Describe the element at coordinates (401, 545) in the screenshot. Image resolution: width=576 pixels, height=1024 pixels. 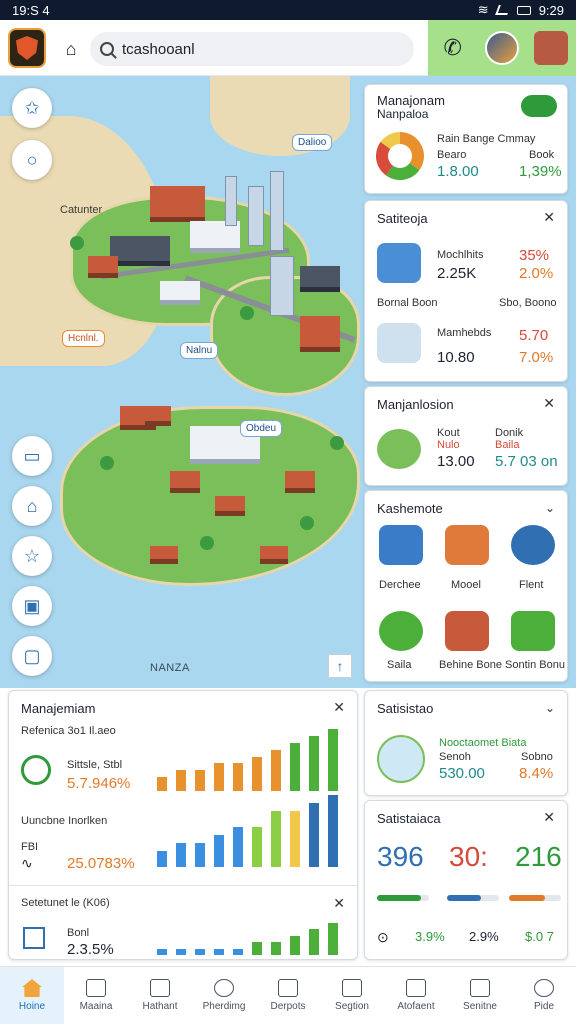
I see `building-icon` at that location.